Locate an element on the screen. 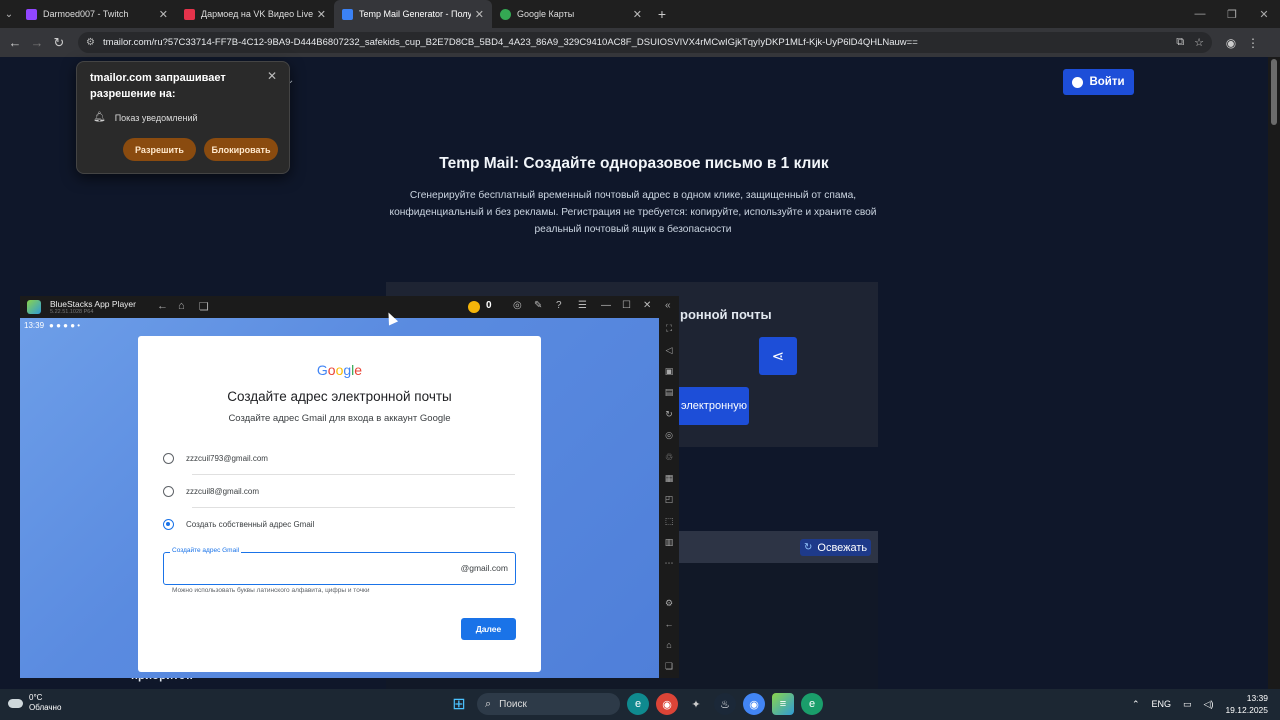  option-label: zzzcuil8@gmail.com is located at coordinates (223, 491).